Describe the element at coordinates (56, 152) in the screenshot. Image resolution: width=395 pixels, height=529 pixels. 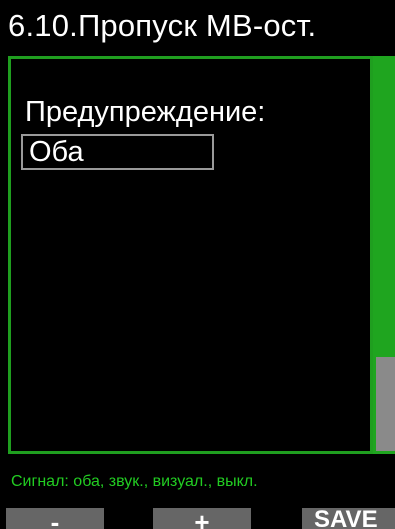
I see `warning-value-text: Оба` at that location.